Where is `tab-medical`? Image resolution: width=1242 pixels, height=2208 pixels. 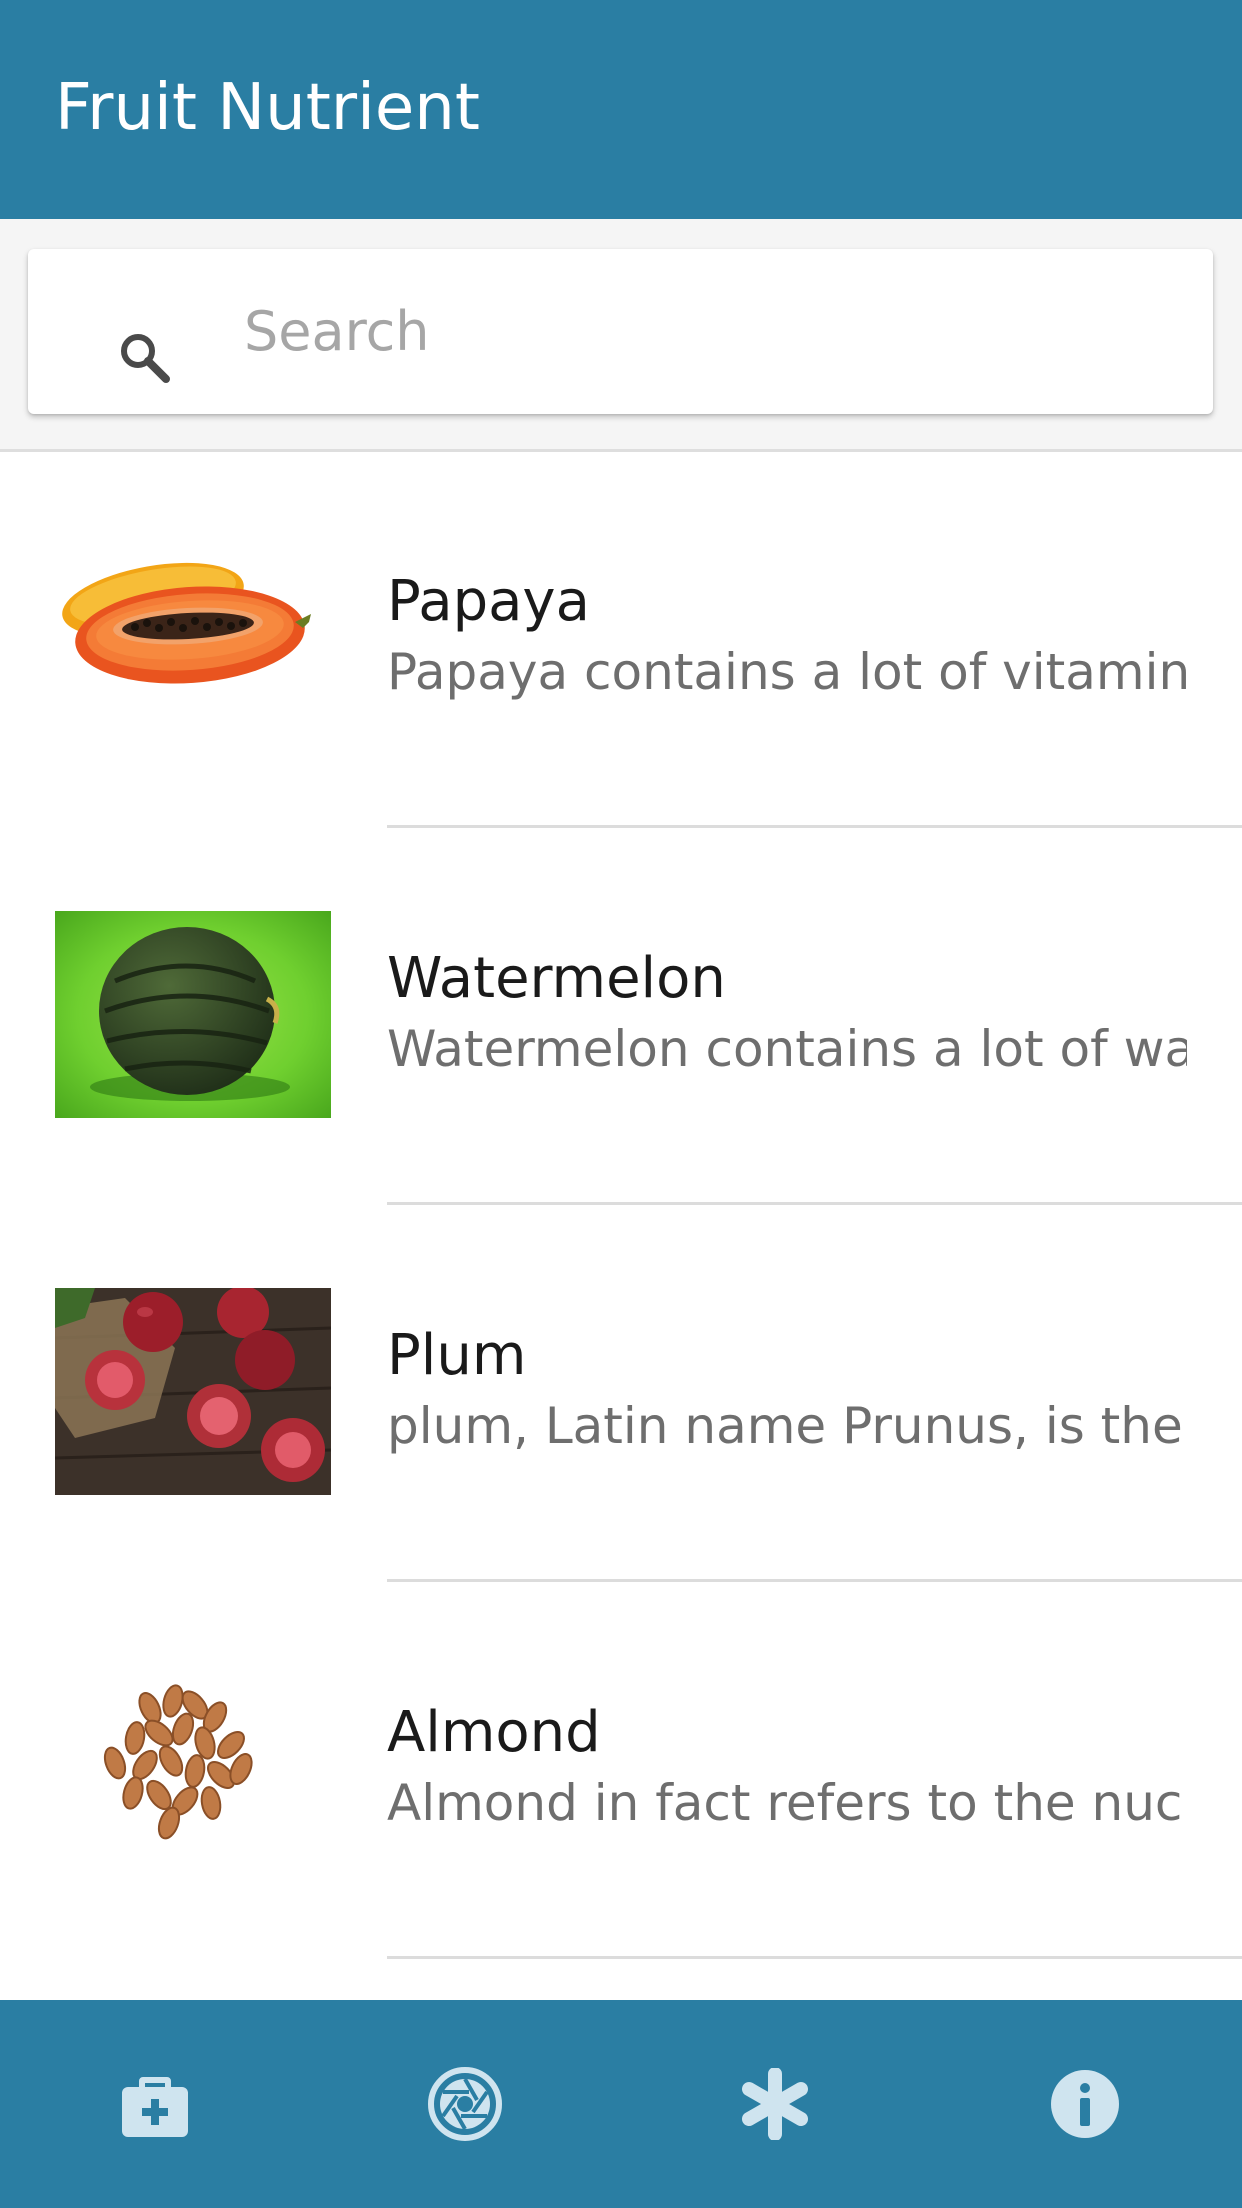 tab-medical is located at coordinates (155, 2104).